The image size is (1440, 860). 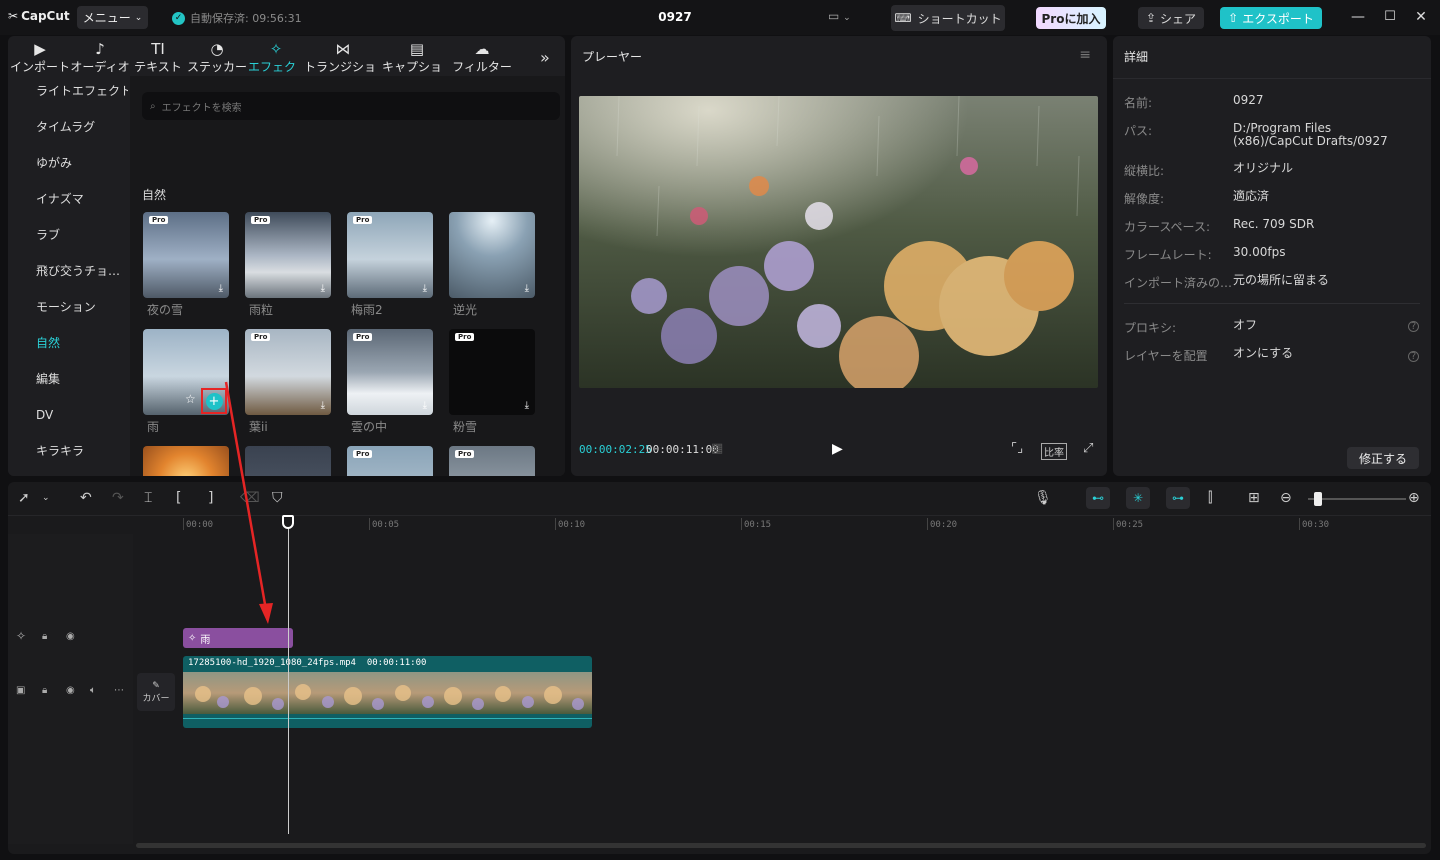 What do you see at coordinates (68, 310) in the screenshot?
I see `category-item: モーション` at bounding box center [68, 310].